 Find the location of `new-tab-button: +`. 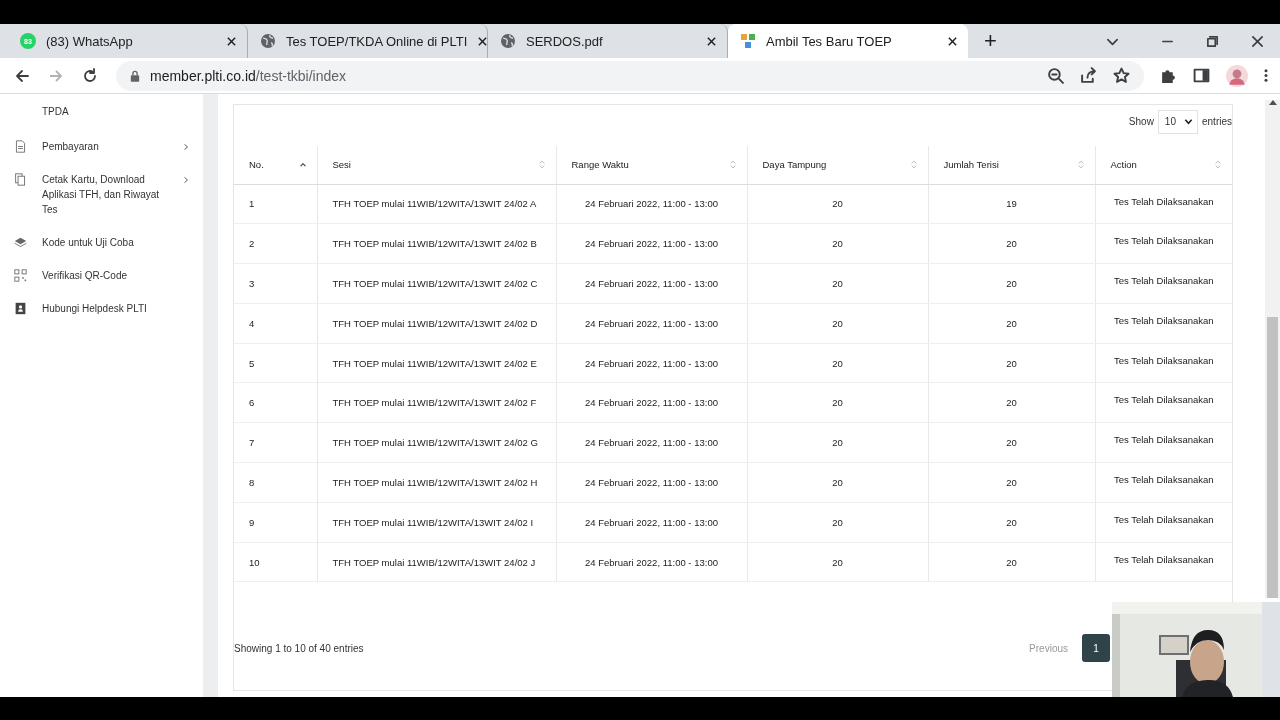

new-tab-button: + is located at coordinates (990, 41).